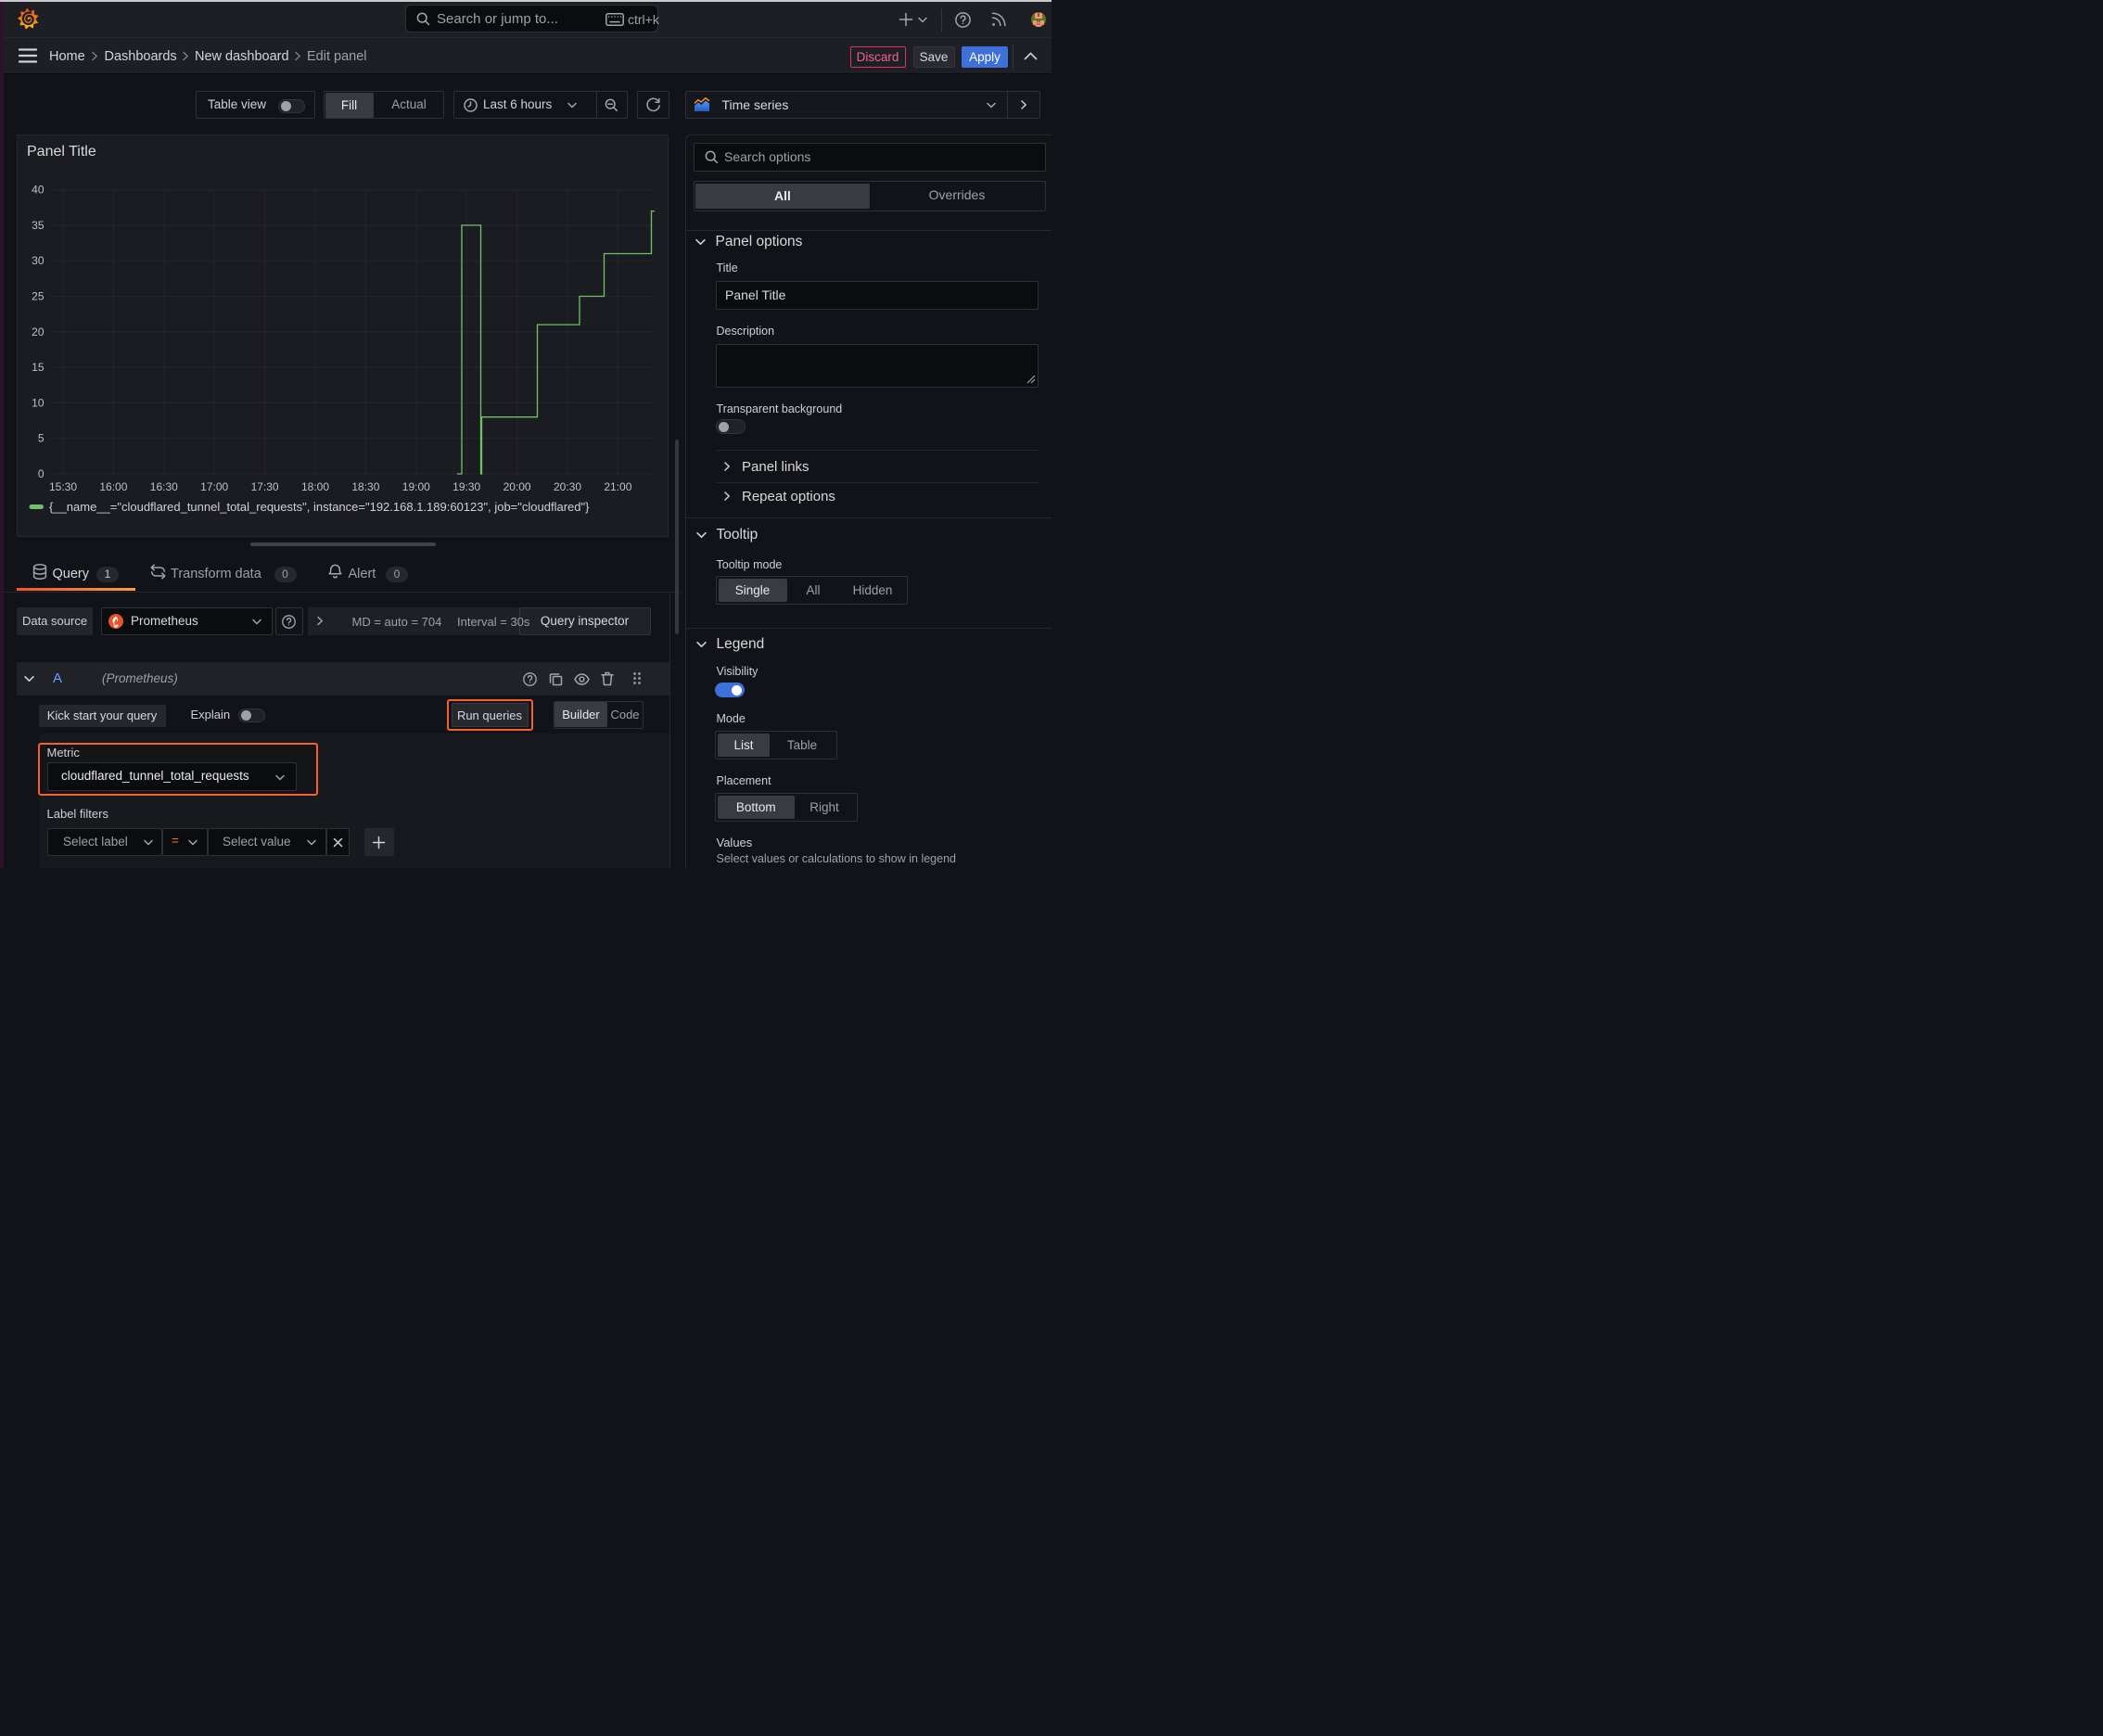  What do you see at coordinates (214, 487) in the screenshot?
I see `svg-text: 17:00` at bounding box center [214, 487].